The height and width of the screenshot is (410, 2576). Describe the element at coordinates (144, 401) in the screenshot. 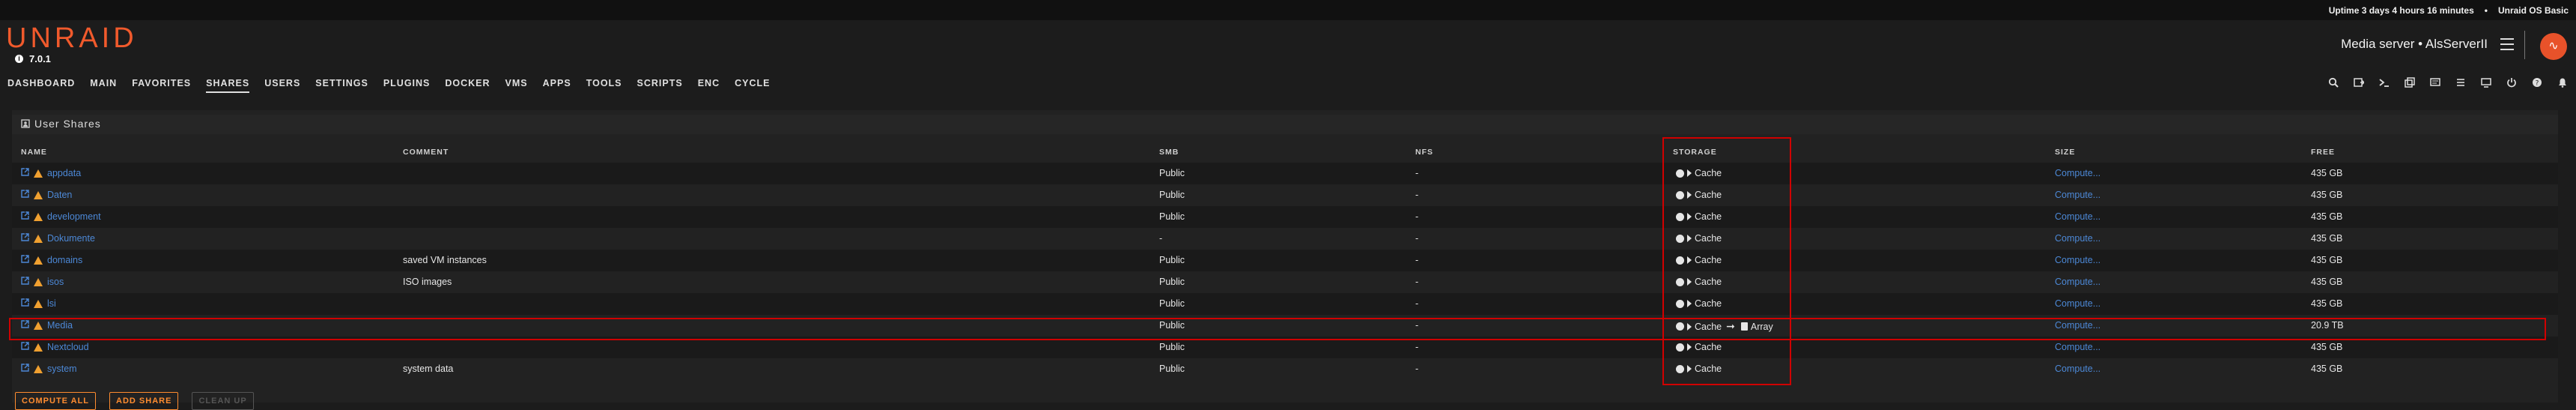

I see `add-share-button: ADD SHARE` at that location.